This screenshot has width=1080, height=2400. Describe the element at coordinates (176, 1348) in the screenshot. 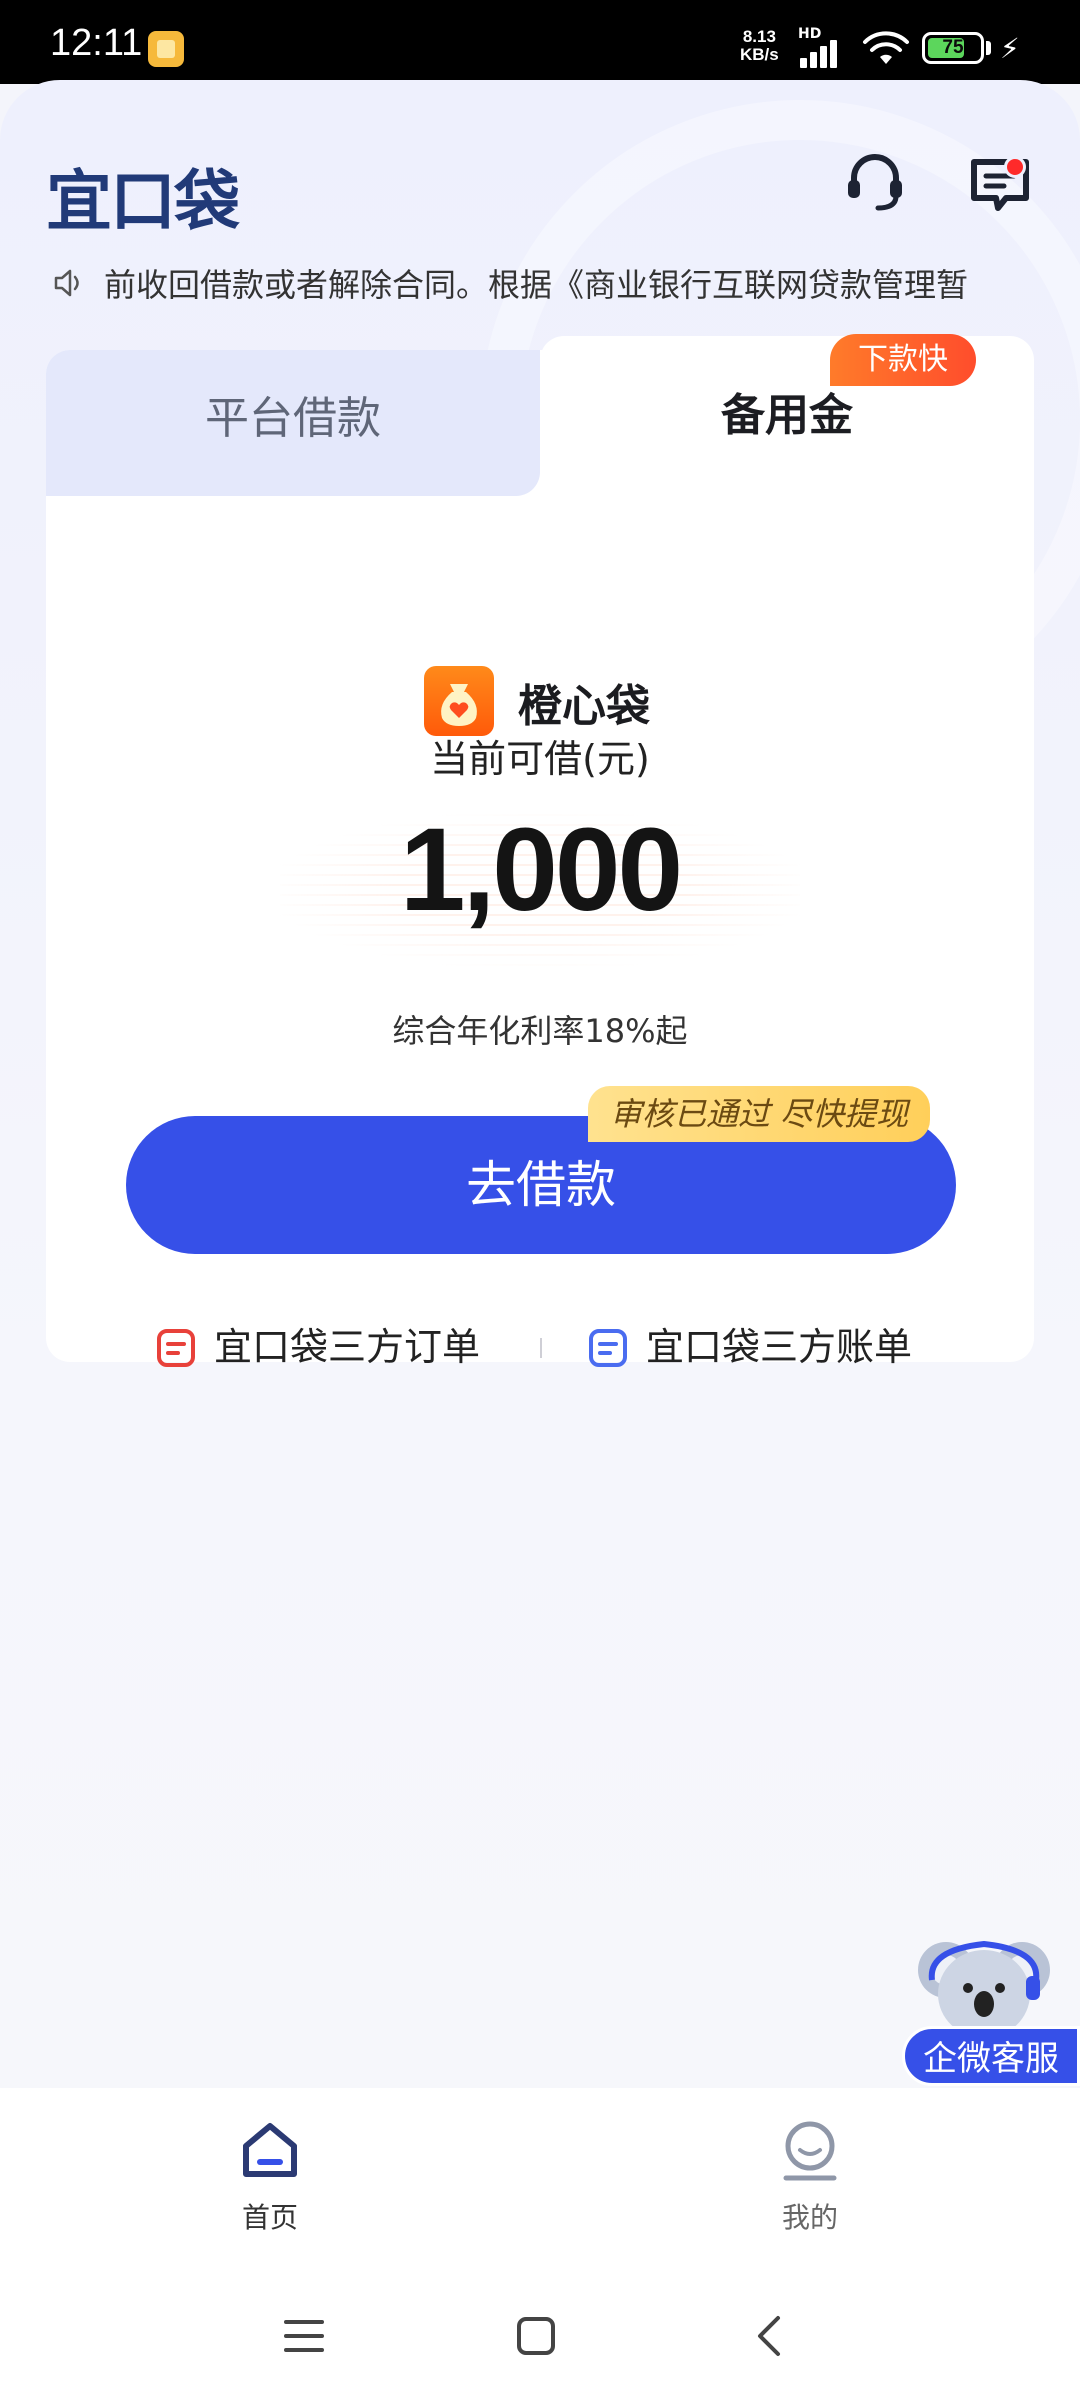

I see `order-icon` at that location.